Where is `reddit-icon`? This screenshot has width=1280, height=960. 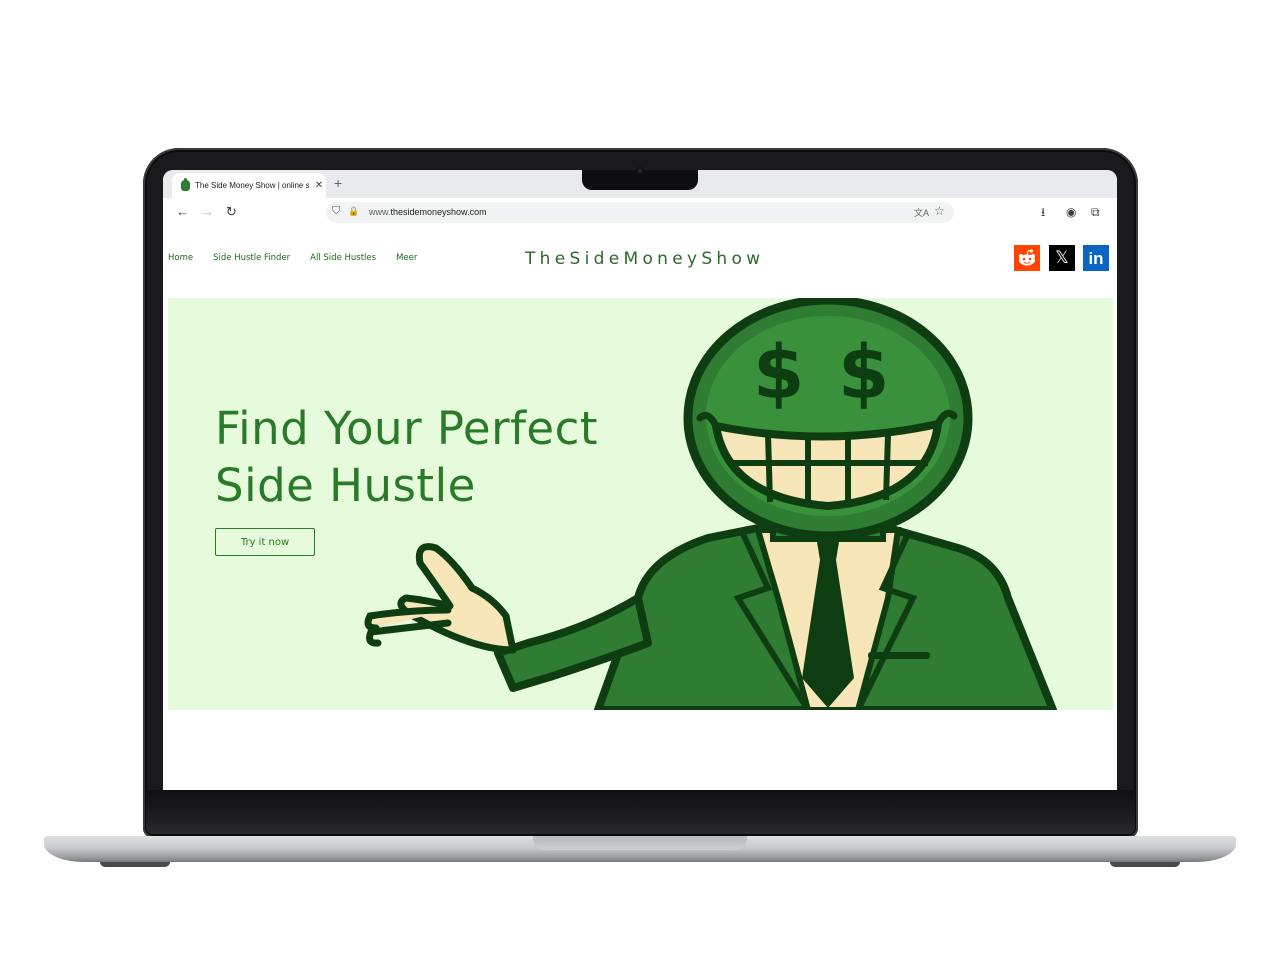
reddit-icon is located at coordinates (1027, 258).